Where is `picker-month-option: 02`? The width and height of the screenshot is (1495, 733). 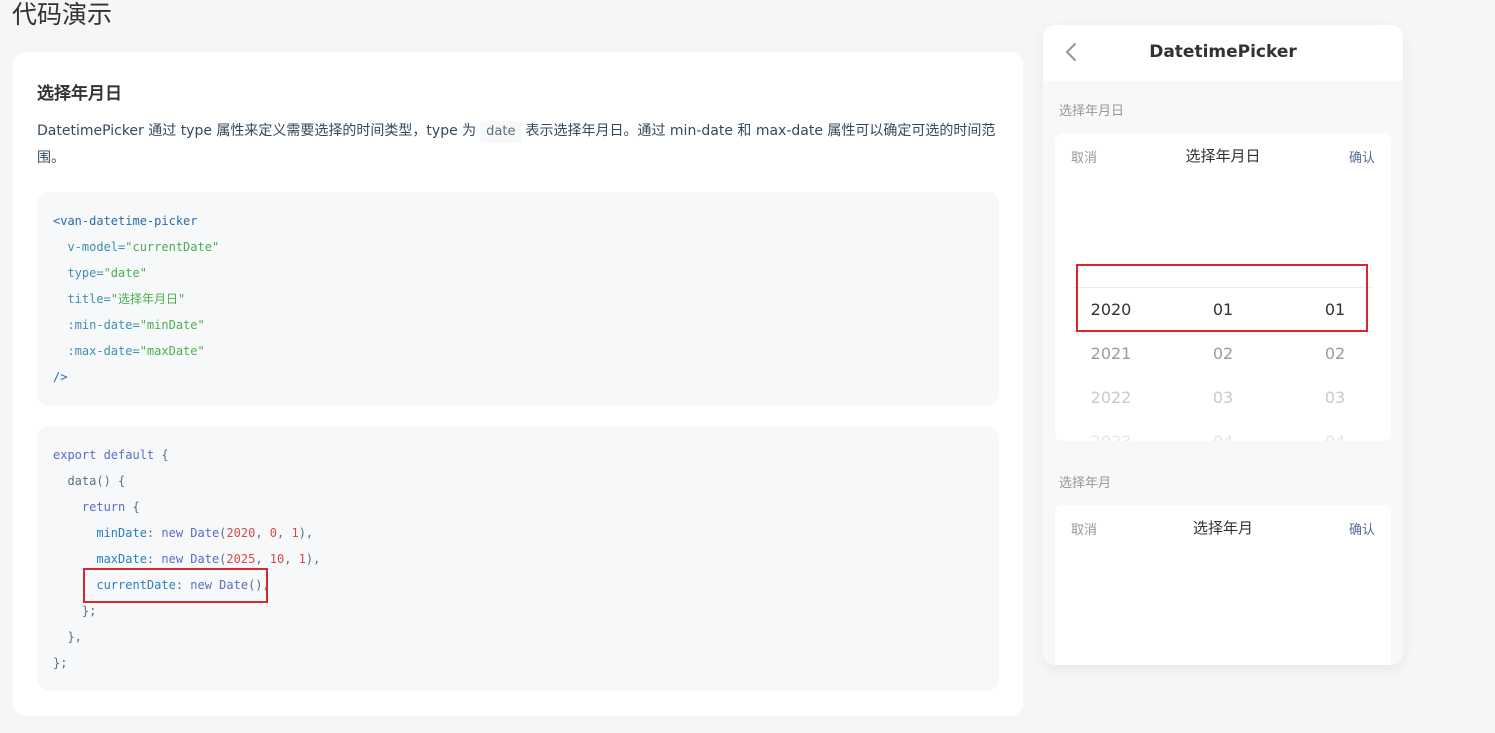
picker-month-option: 02 is located at coordinates (1223, 353).